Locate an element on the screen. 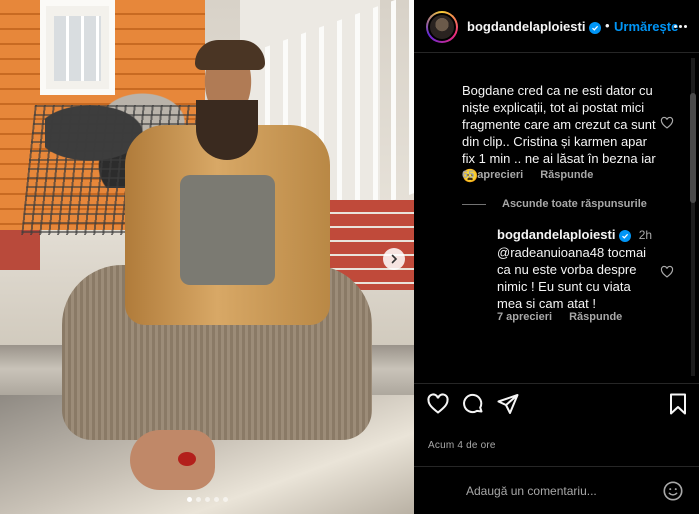 This screenshot has height=514, width=699. carousel-dots is located at coordinates (207, 499).